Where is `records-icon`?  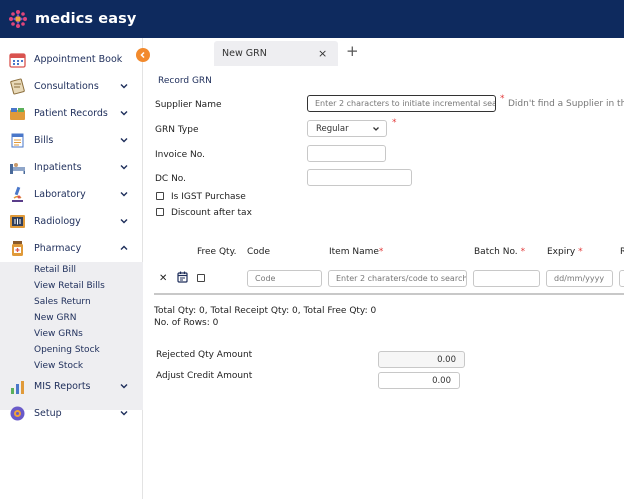 records-icon is located at coordinates (17, 113).